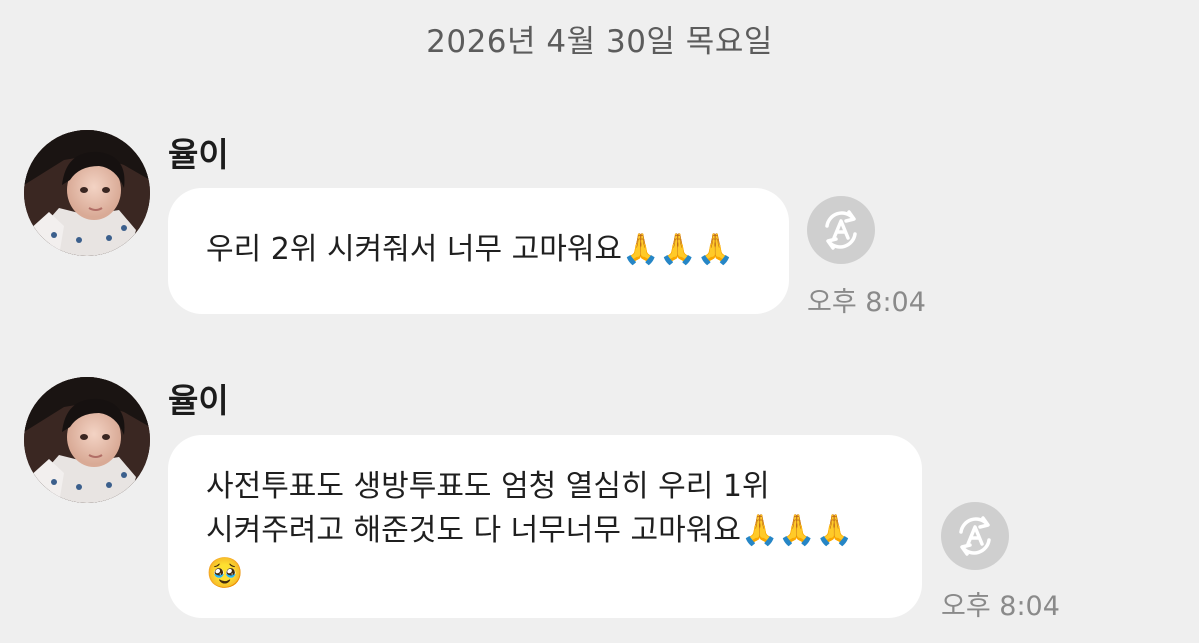 The image size is (1199, 643). I want to click on translate-button, so click(975, 536).